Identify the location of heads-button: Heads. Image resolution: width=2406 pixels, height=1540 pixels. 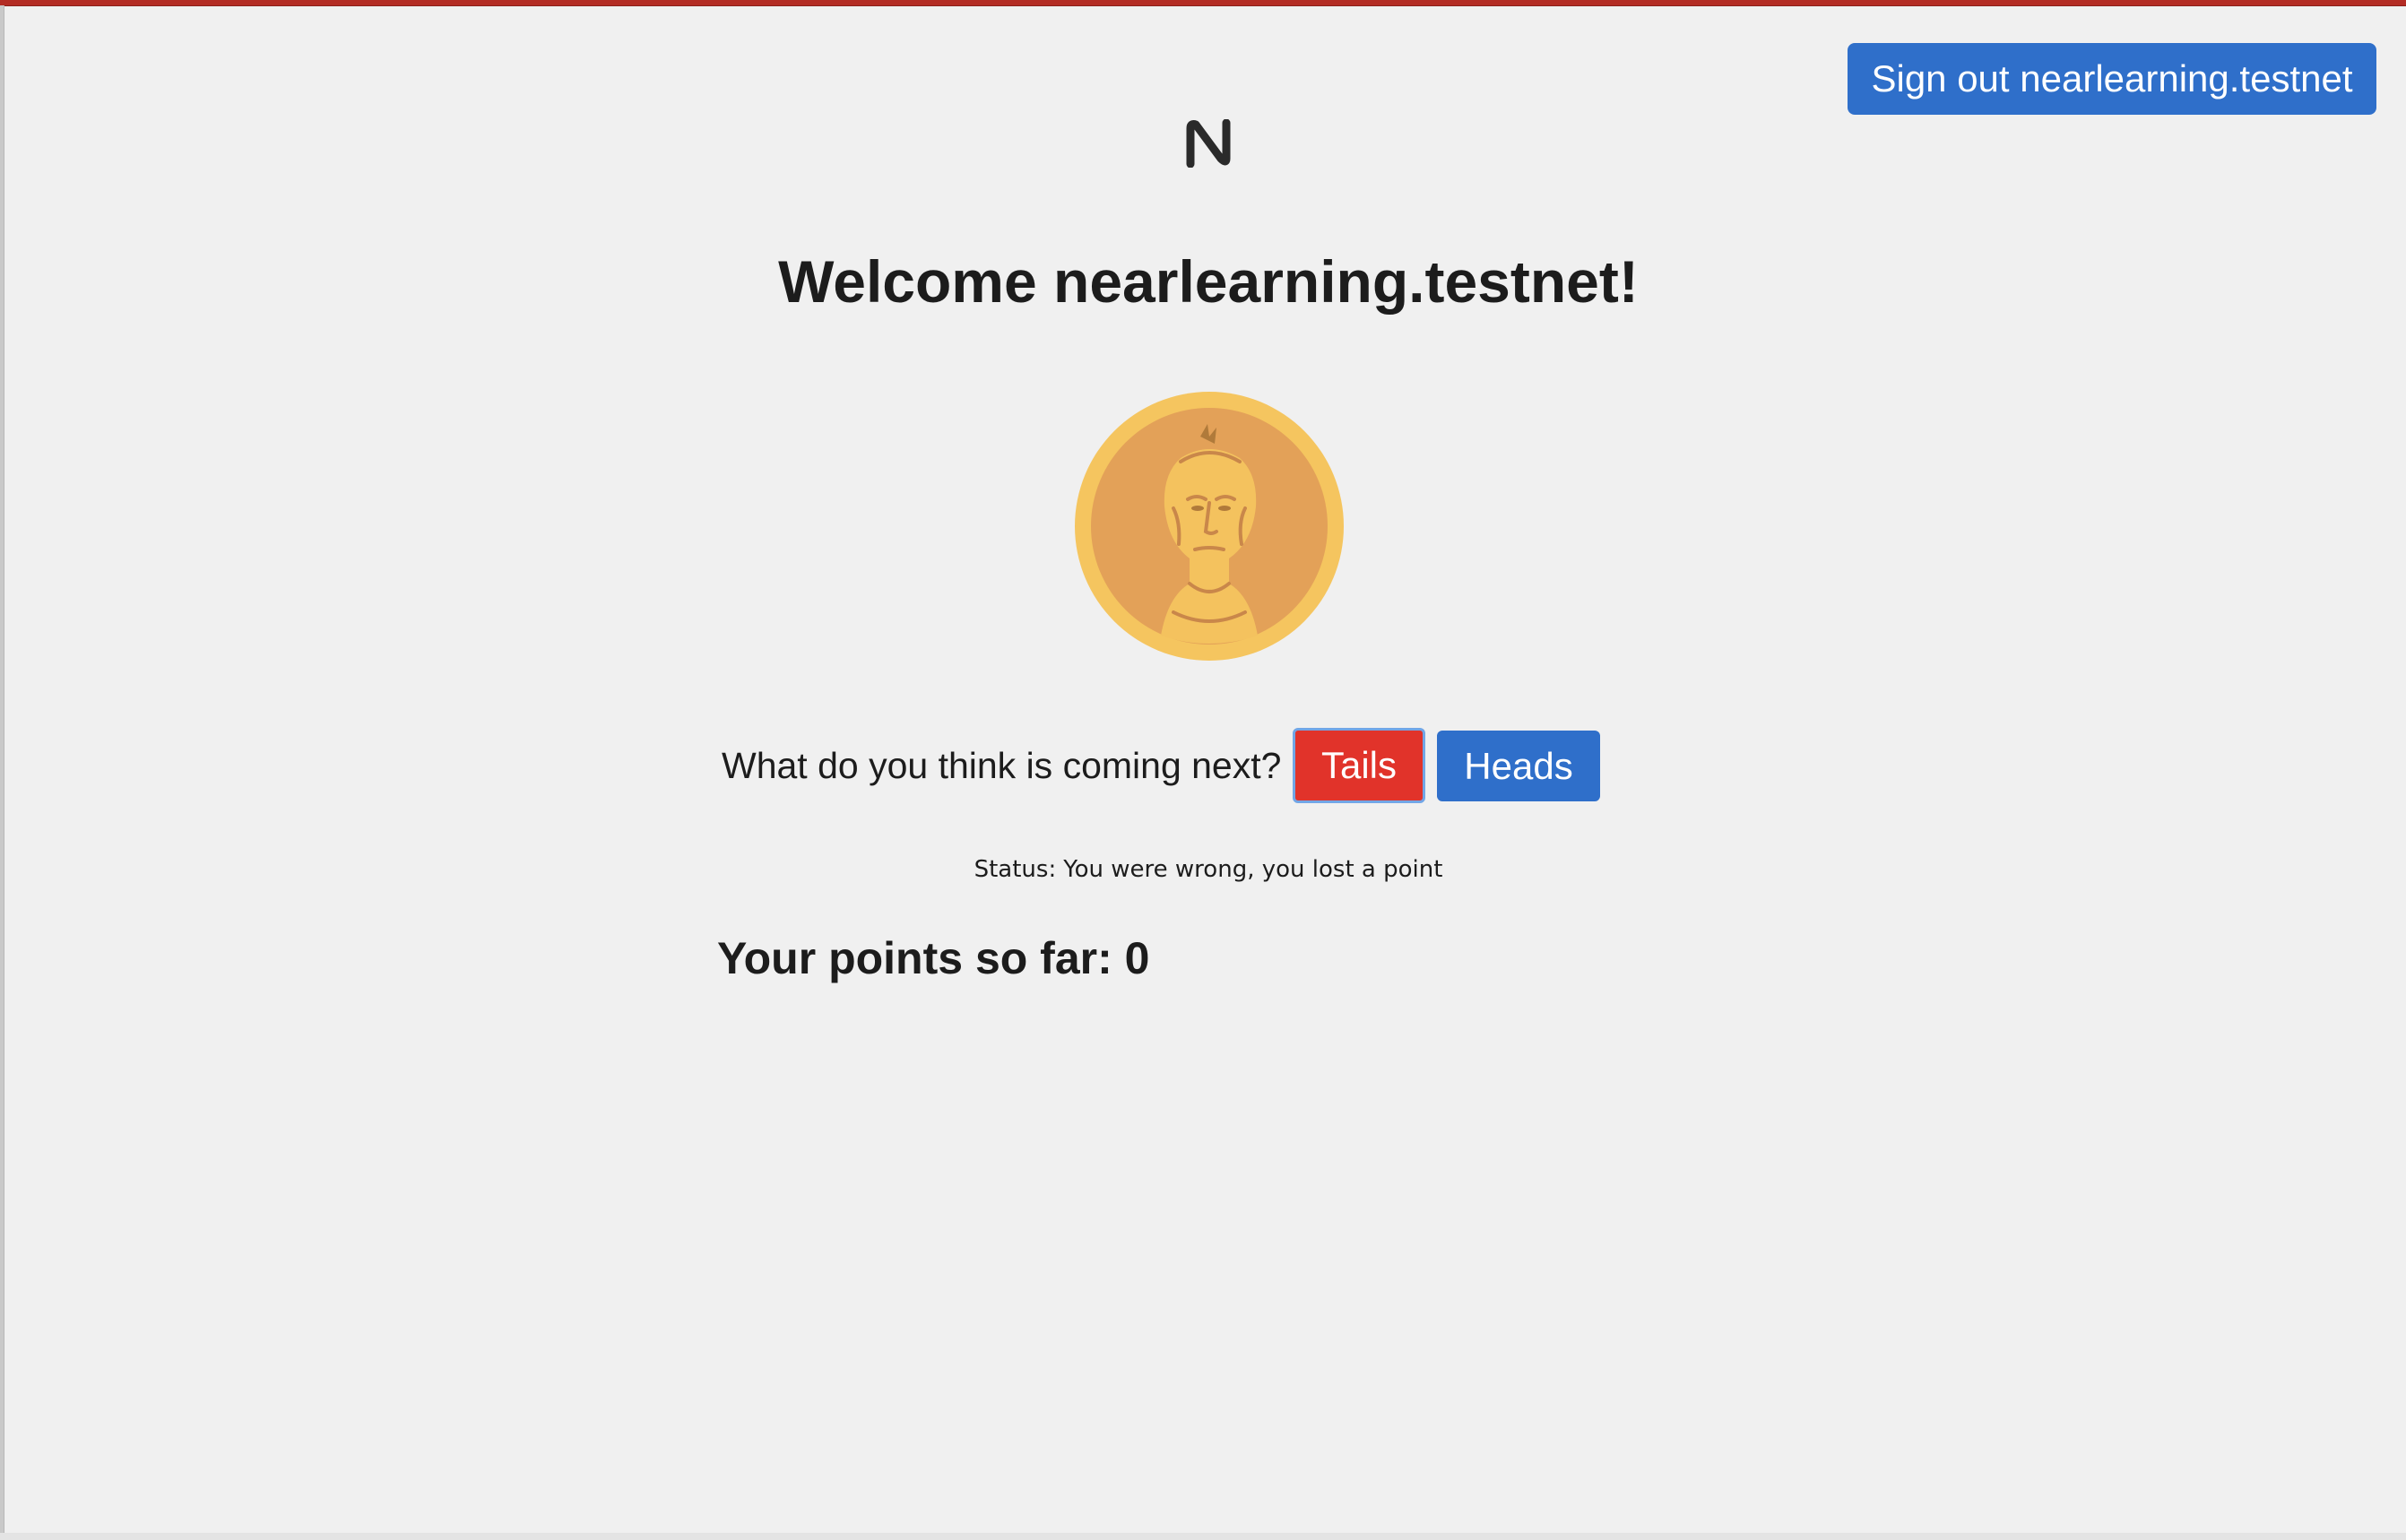
(1519, 766).